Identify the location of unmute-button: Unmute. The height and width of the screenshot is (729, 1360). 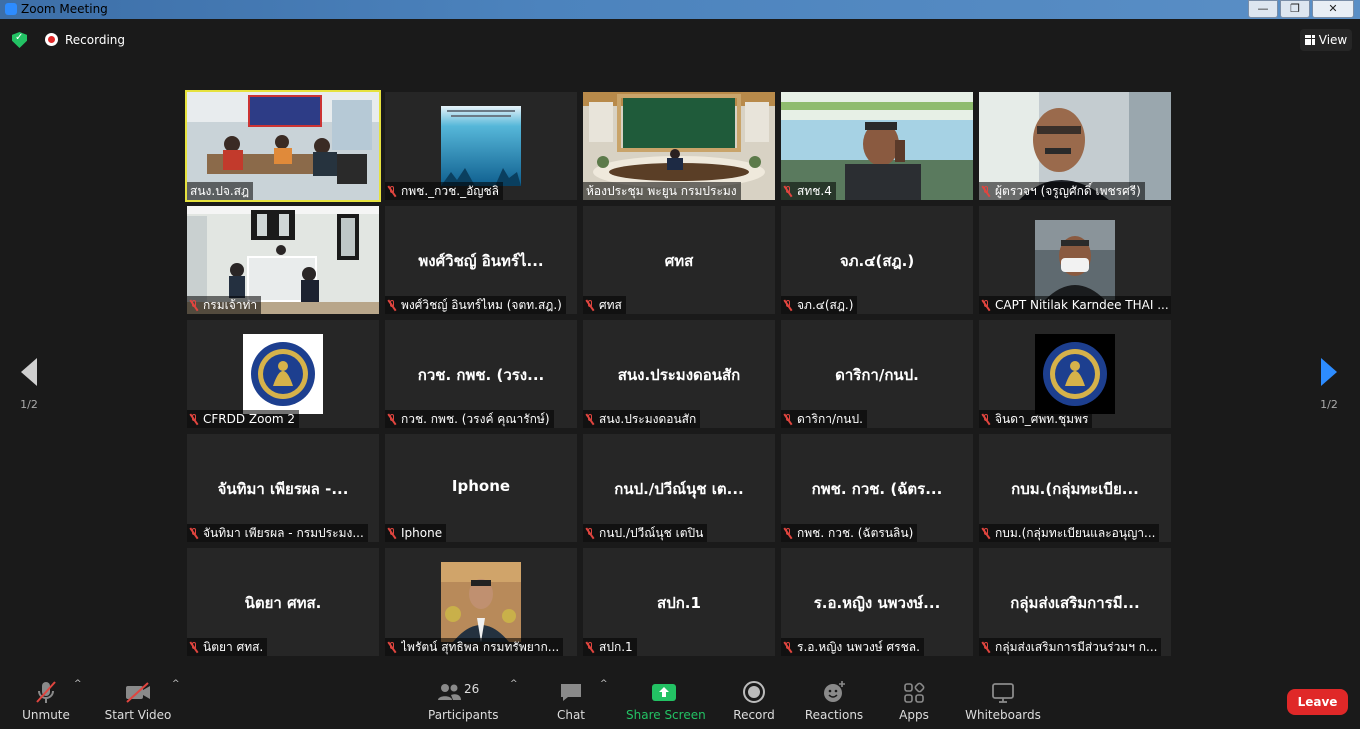
(46, 700).